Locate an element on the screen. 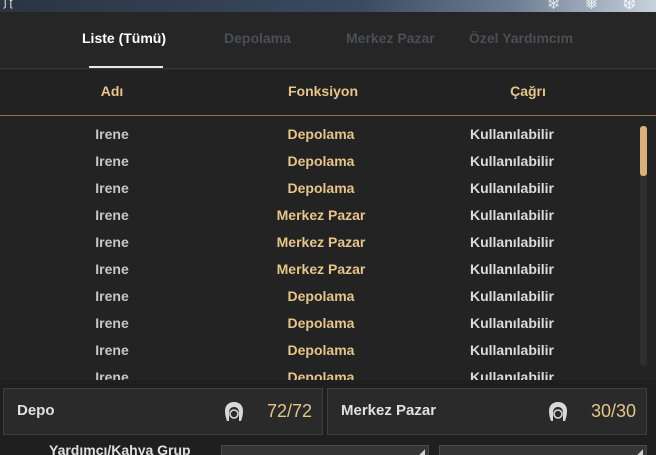 The width and height of the screenshot is (656, 455). storage-count: 72/72 is located at coordinates (289, 411).